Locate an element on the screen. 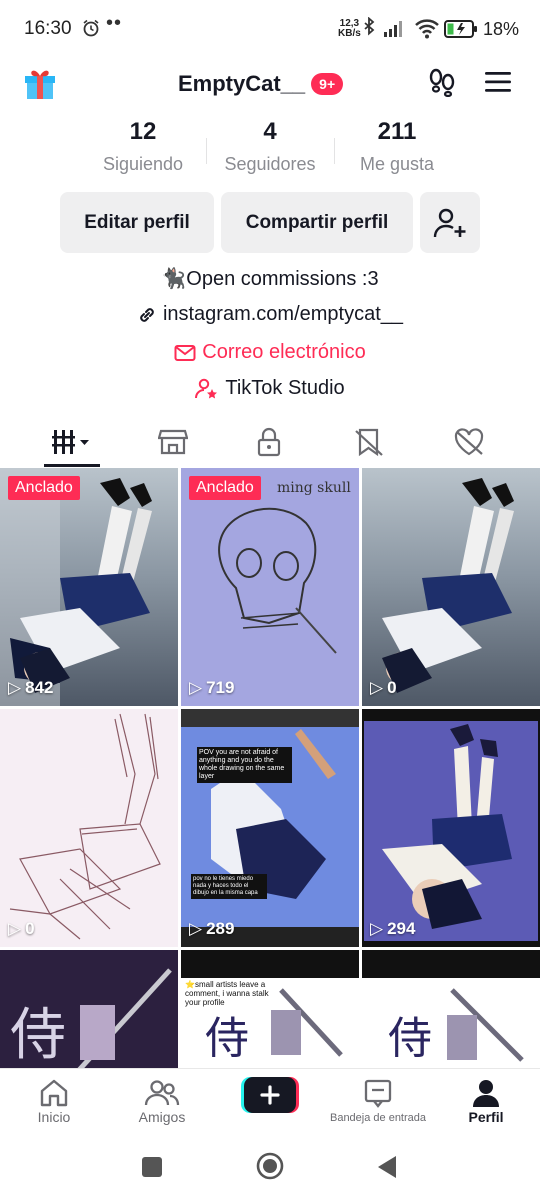  bio-link: instagram.com/emptycat__ is located at coordinates (270, 314).